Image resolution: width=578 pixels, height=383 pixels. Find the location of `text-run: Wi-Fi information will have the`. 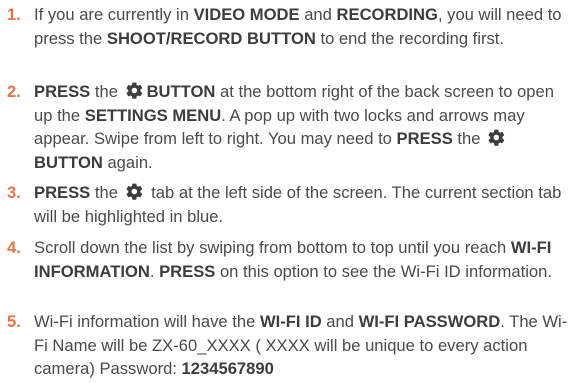

text-run: Wi-Fi information will have the is located at coordinates (147, 321).